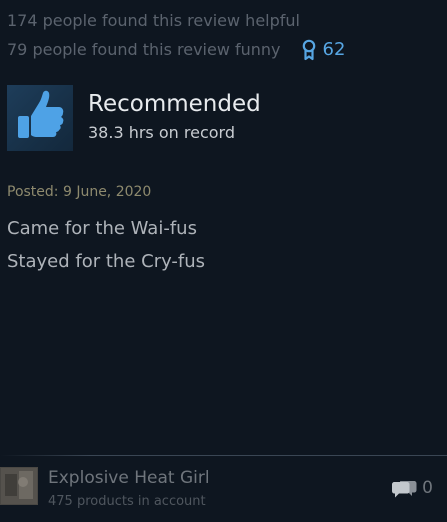 This screenshot has height=522, width=447. What do you see at coordinates (19, 486) in the screenshot?
I see `avatar` at bounding box center [19, 486].